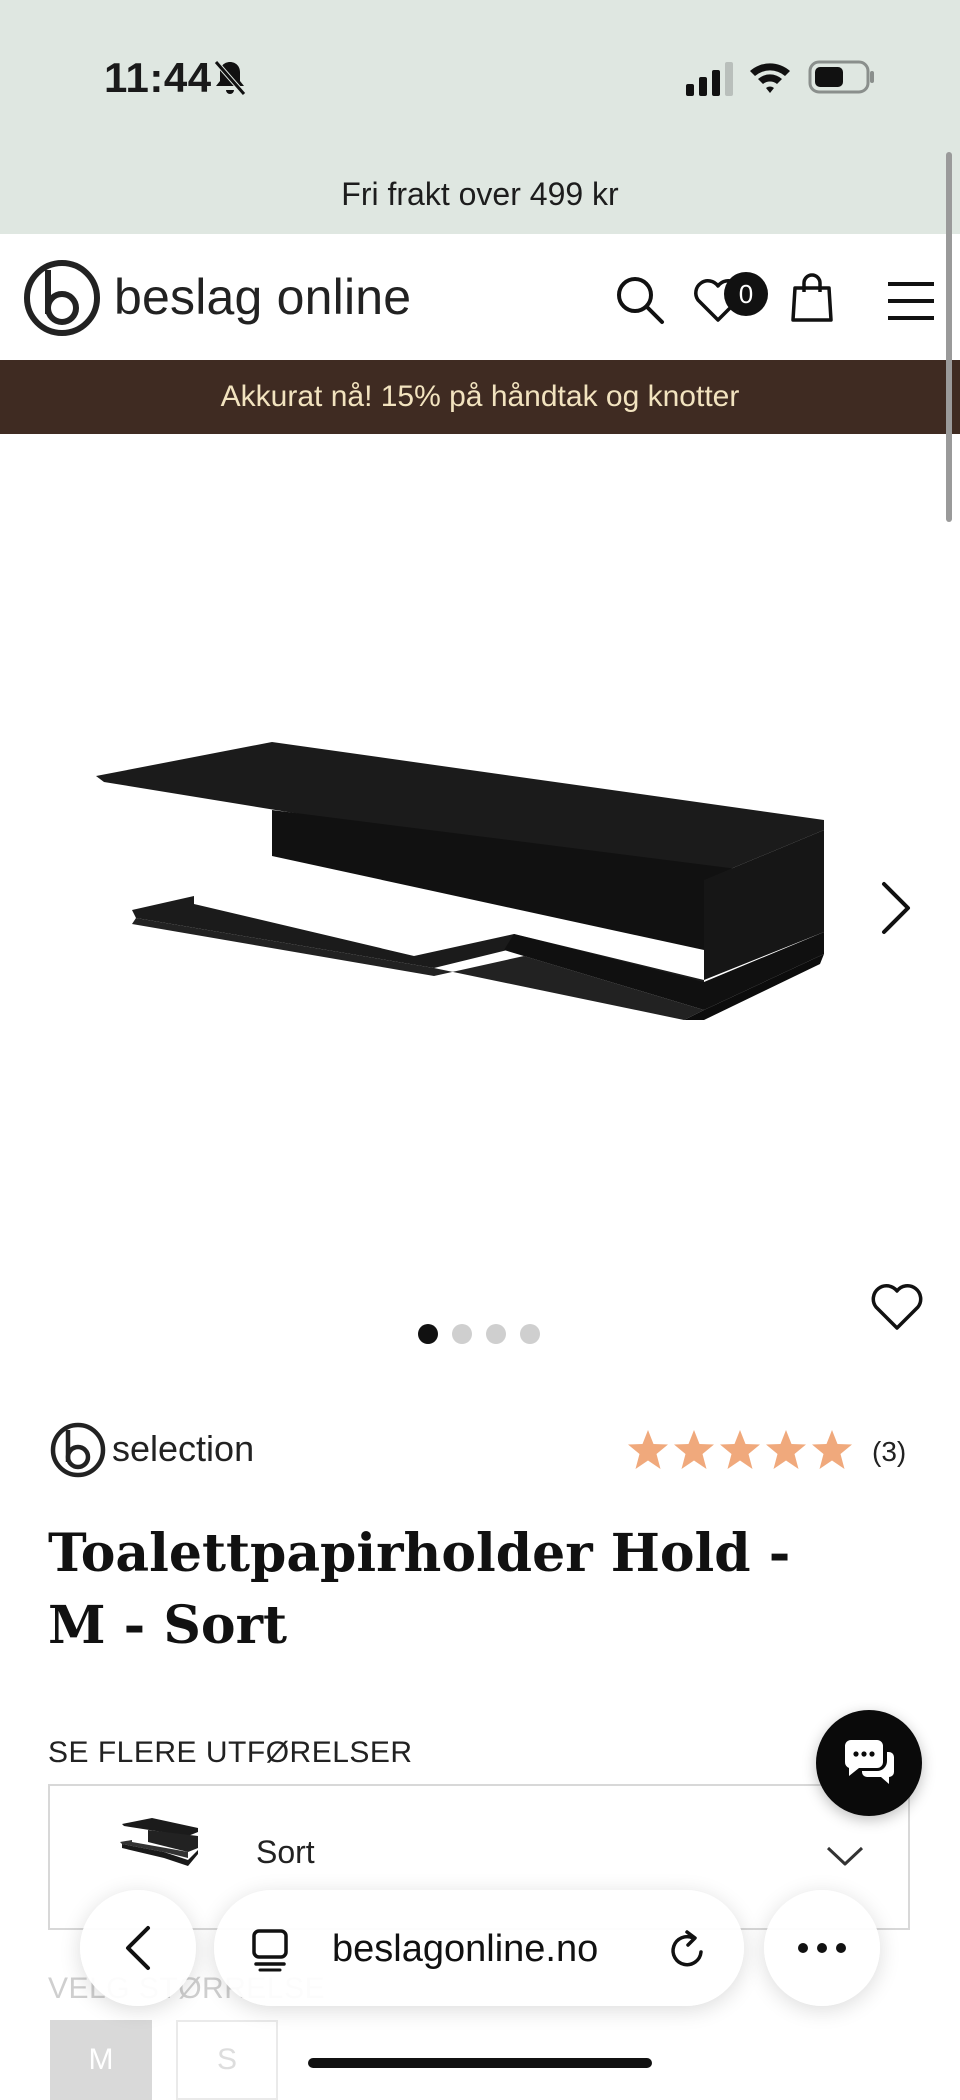  I want to click on wifi-icon, so click(770, 78).